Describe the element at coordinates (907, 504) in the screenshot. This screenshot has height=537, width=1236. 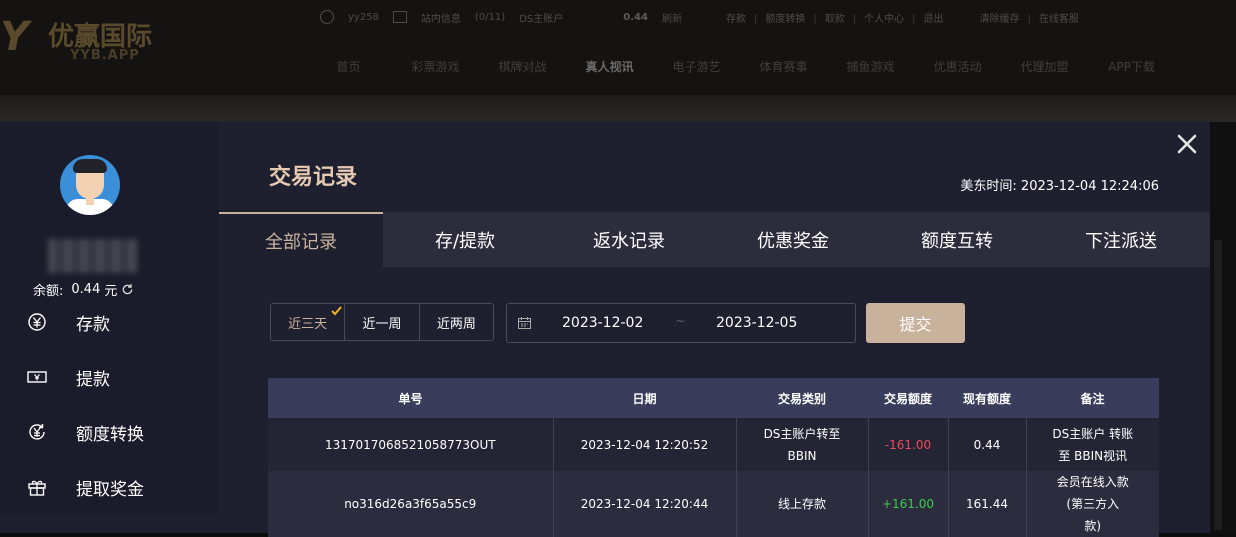
I see `cell-amount: +161.00` at that location.